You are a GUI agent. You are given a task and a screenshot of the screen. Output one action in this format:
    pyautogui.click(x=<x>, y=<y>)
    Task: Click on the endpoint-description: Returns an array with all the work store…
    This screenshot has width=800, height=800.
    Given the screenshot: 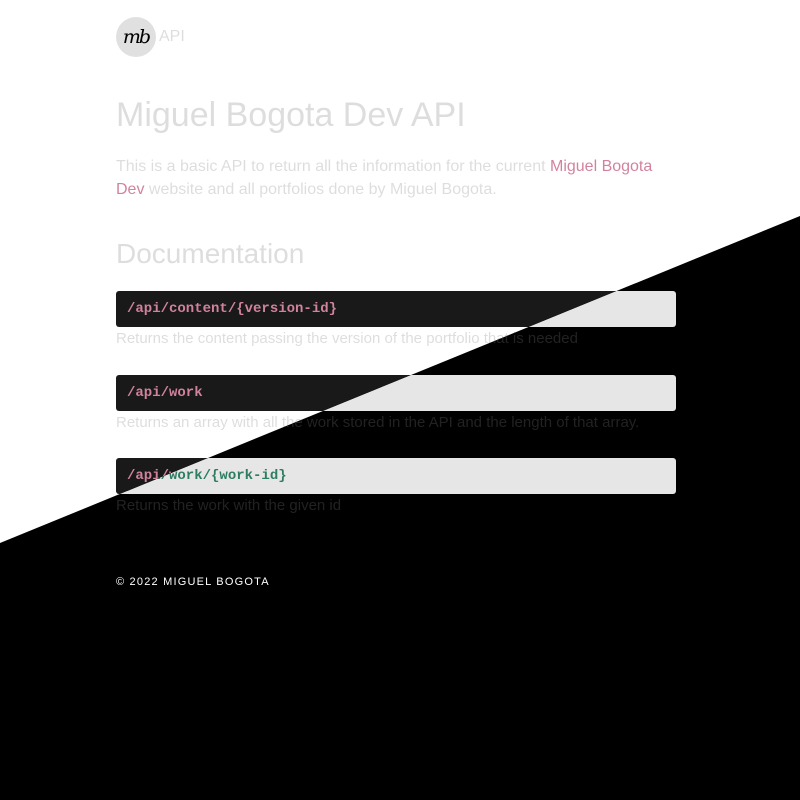 What is the action you would take?
    pyautogui.click(x=378, y=422)
    